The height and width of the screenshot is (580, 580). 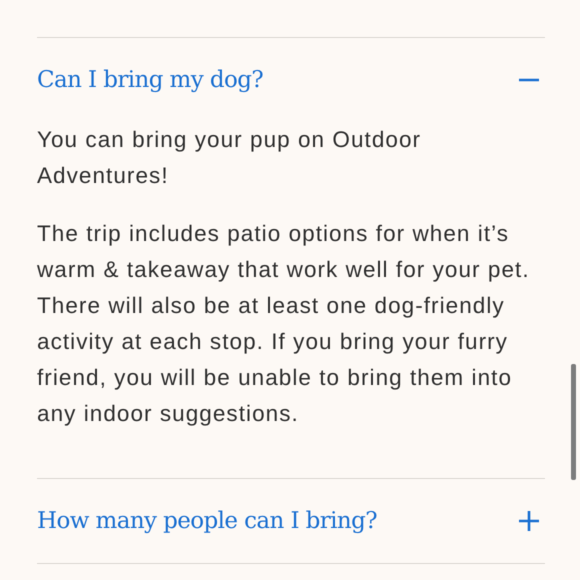 What do you see at coordinates (150, 80) in the screenshot?
I see `faq-question: Can I bring my dog?` at bounding box center [150, 80].